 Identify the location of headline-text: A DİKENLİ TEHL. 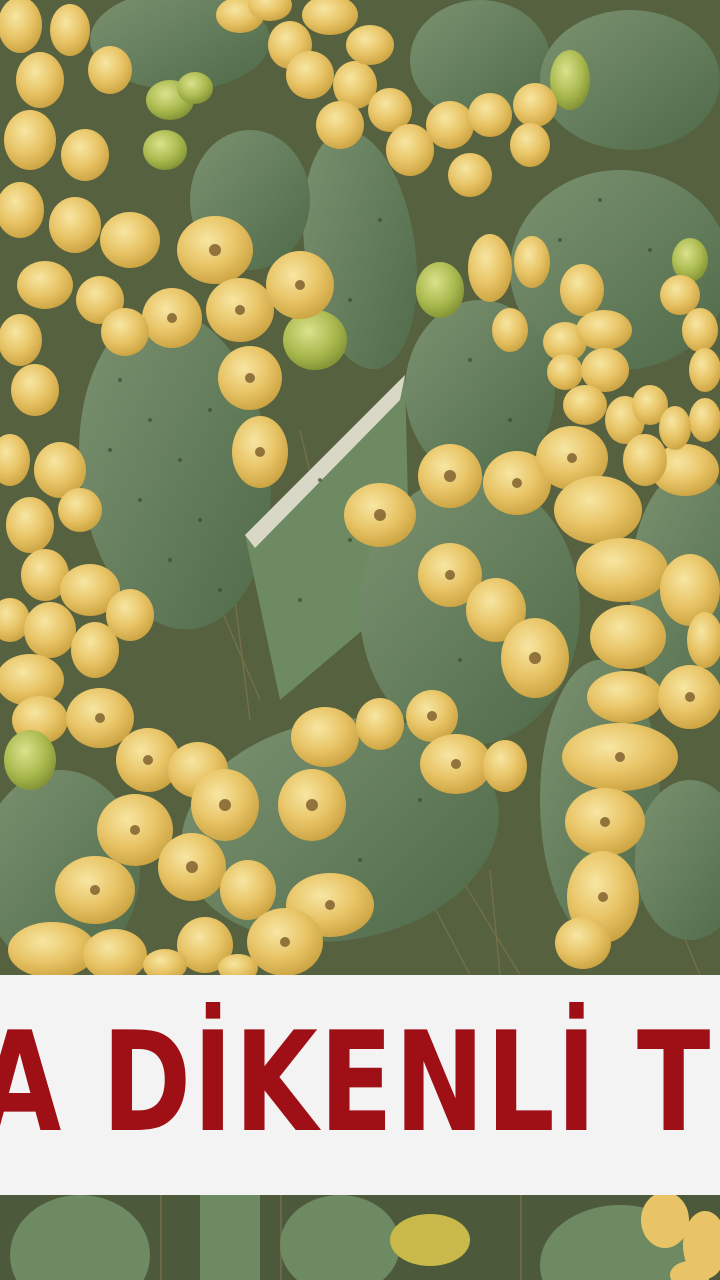
(360, 1082).